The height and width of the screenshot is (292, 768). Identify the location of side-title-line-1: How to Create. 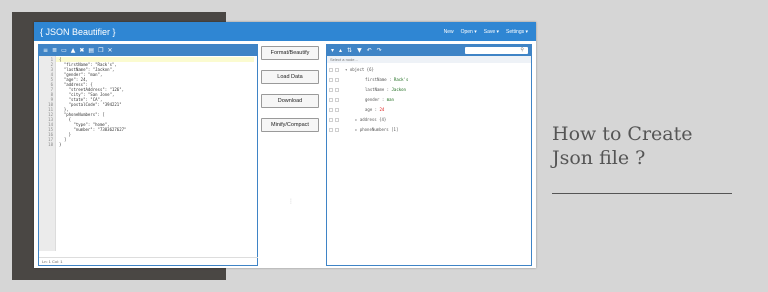
(622, 134).